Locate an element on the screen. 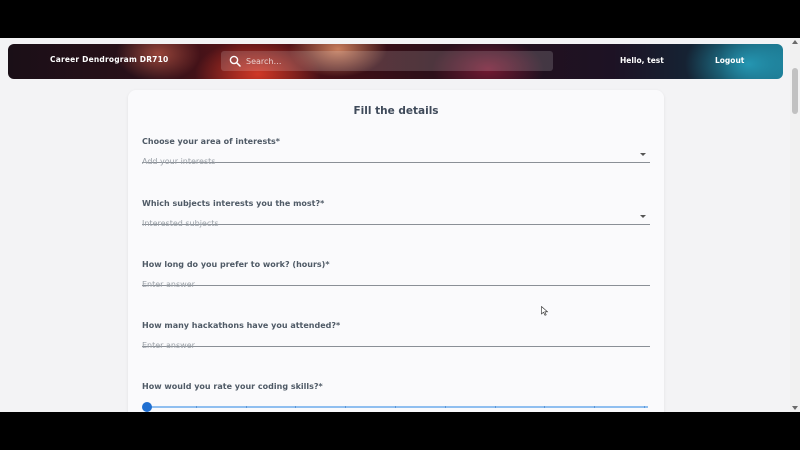 This screenshot has height=450, width=800. form-title: Fill the details is located at coordinates (396, 111).